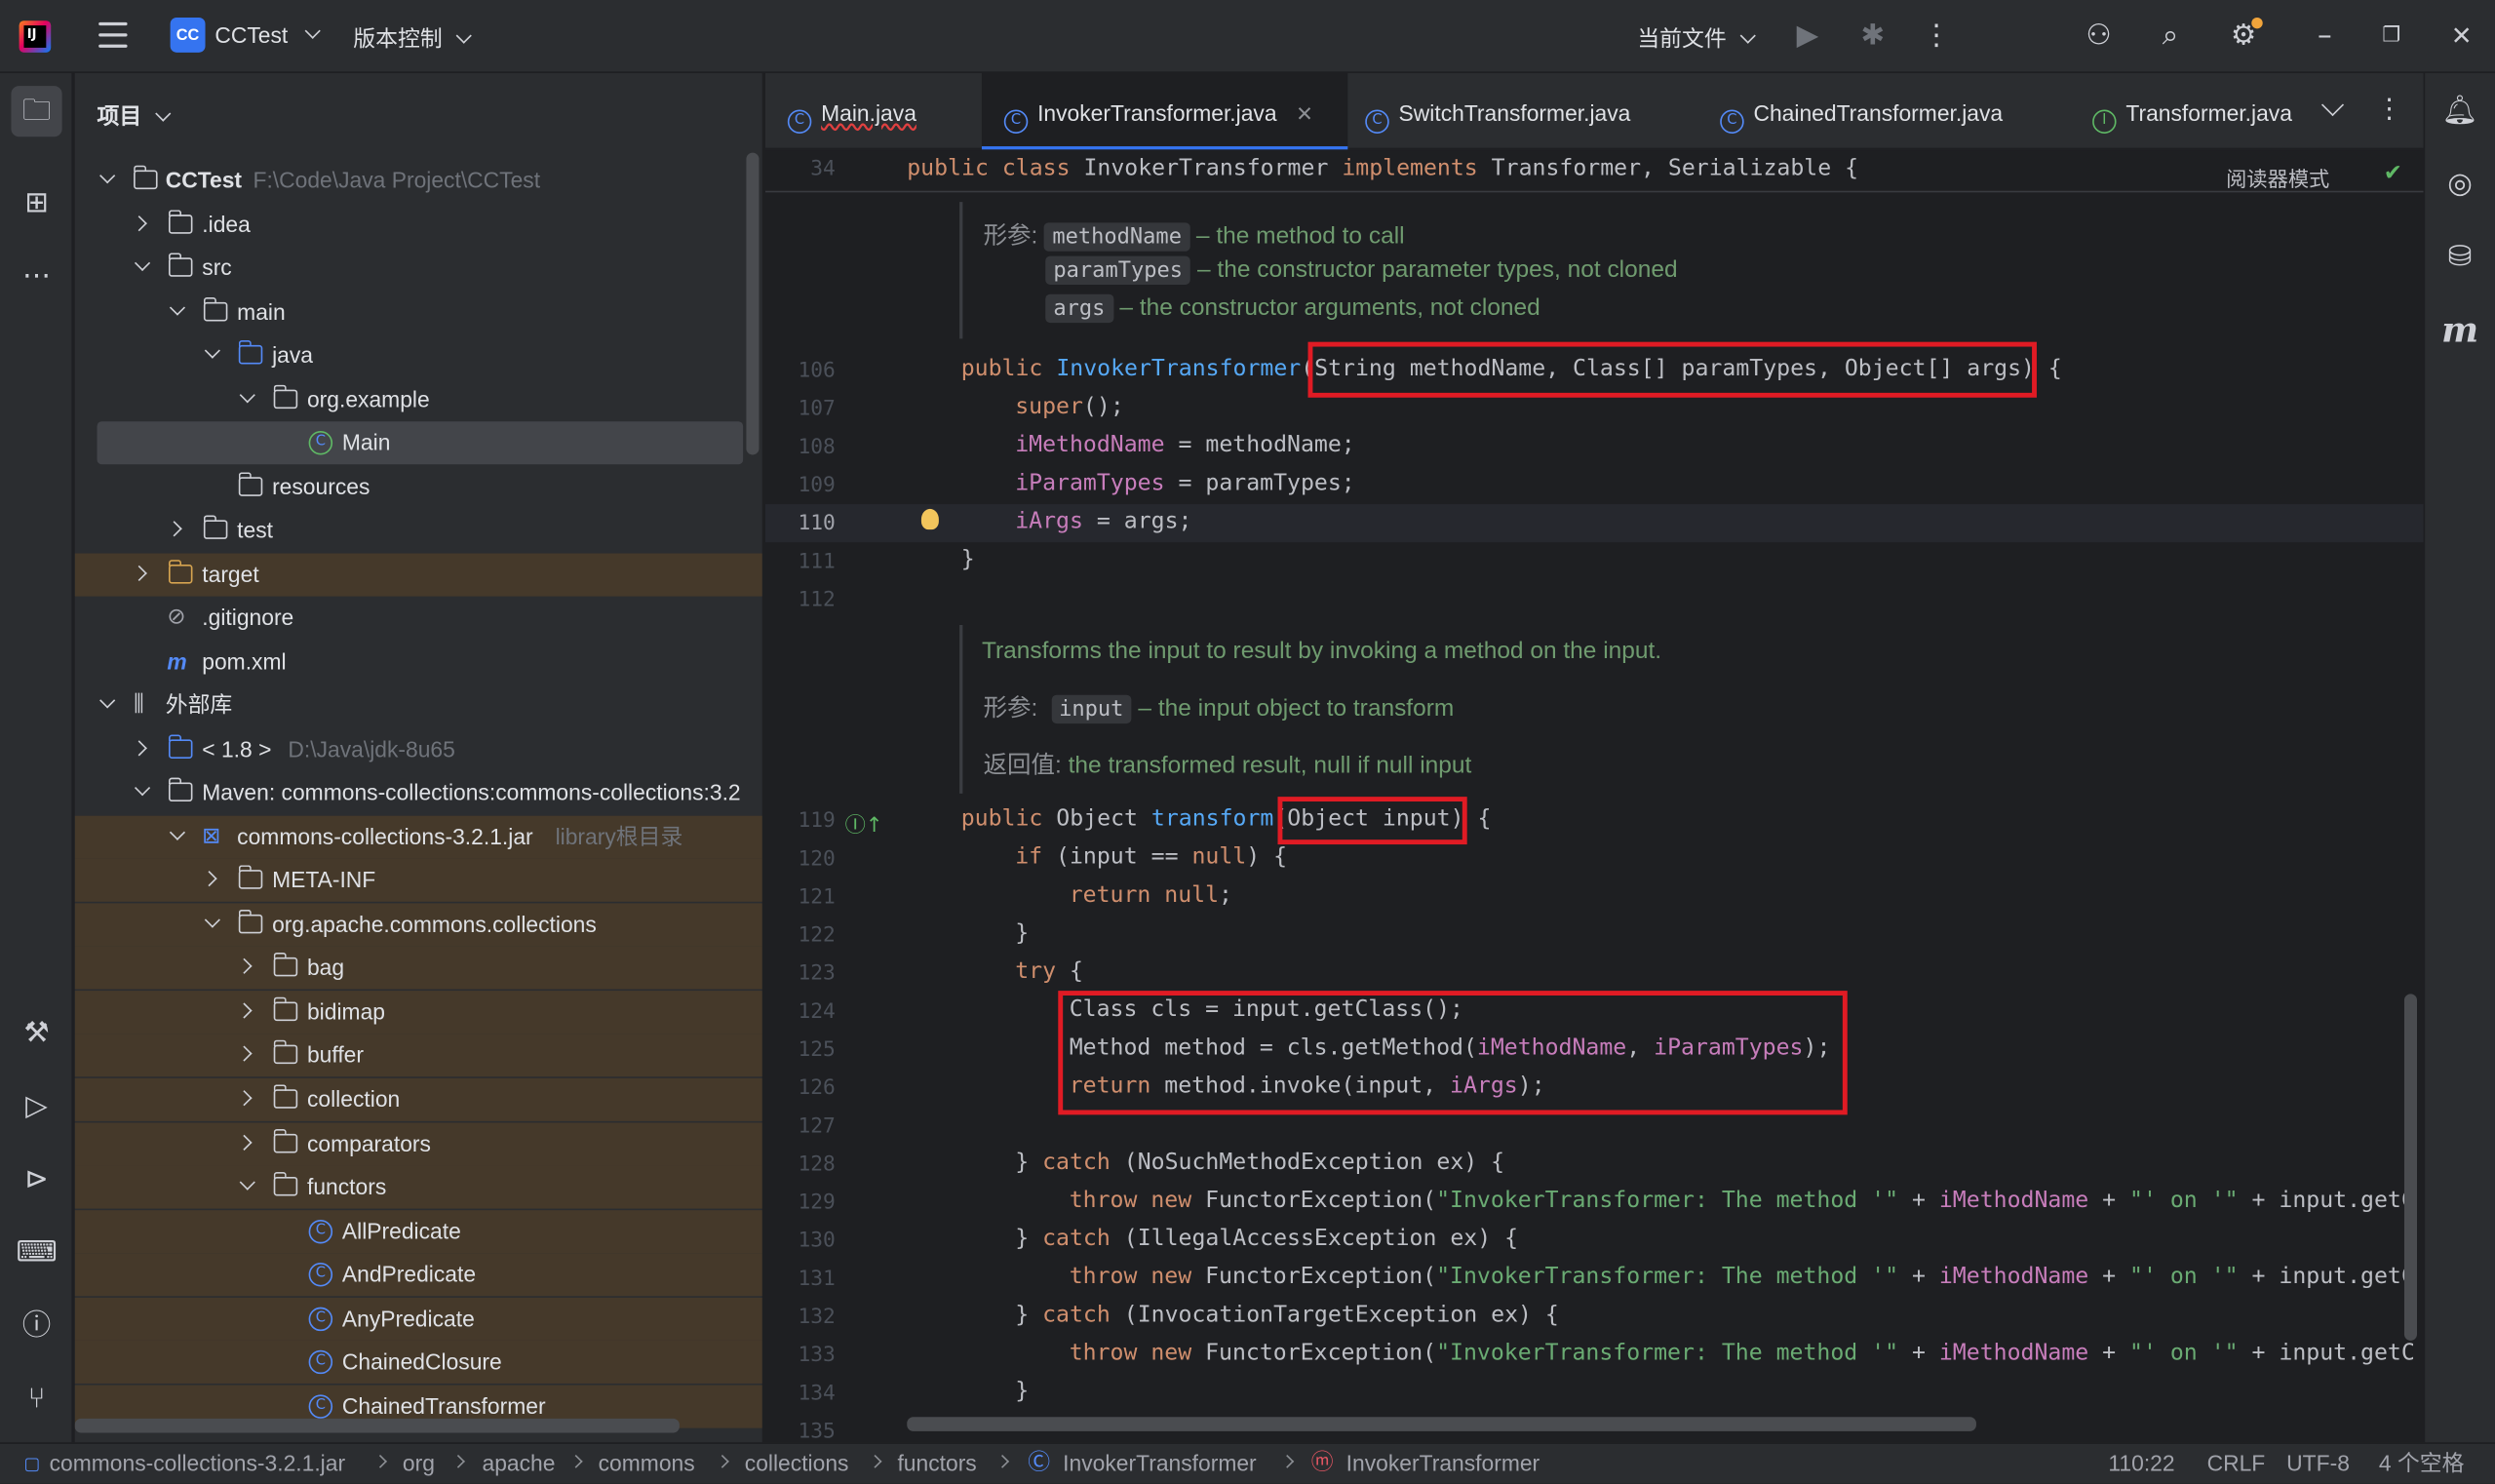 This screenshot has width=2495, height=1484. I want to click on tree-item-buffer: buffer, so click(418, 1055).